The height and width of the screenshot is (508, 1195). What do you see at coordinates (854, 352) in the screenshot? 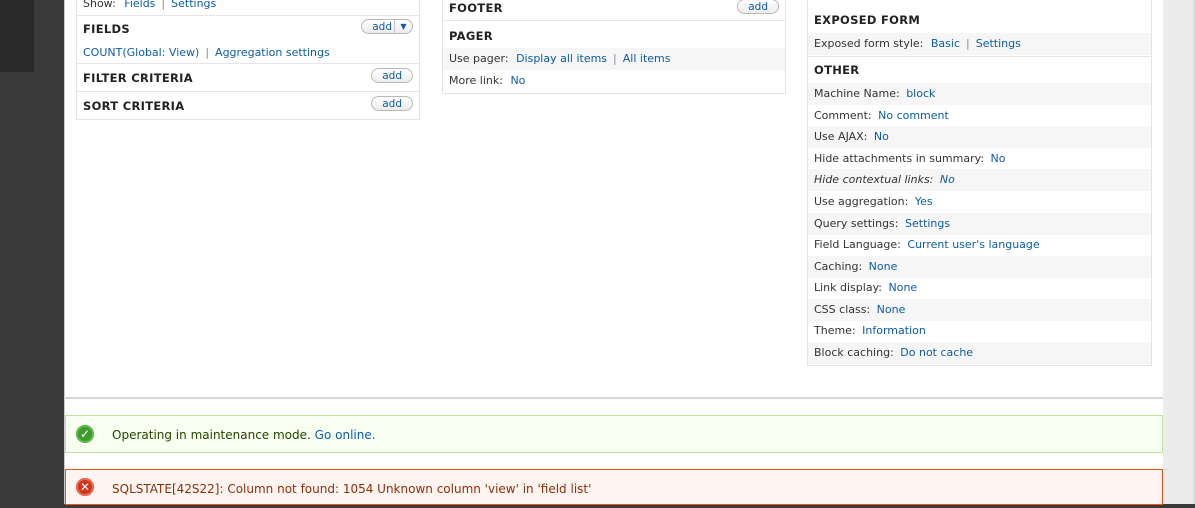
I see `option-label: Block caching:` at bounding box center [854, 352].